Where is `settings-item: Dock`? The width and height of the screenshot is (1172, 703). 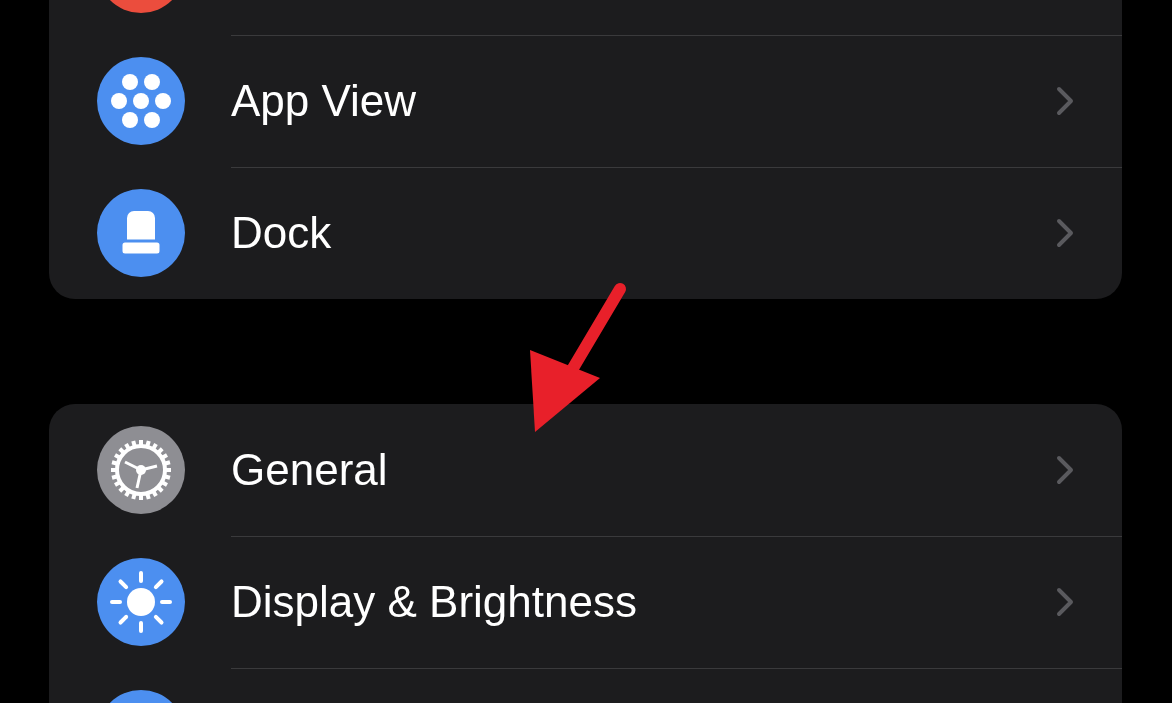
settings-item: Dock is located at coordinates (620, 233).